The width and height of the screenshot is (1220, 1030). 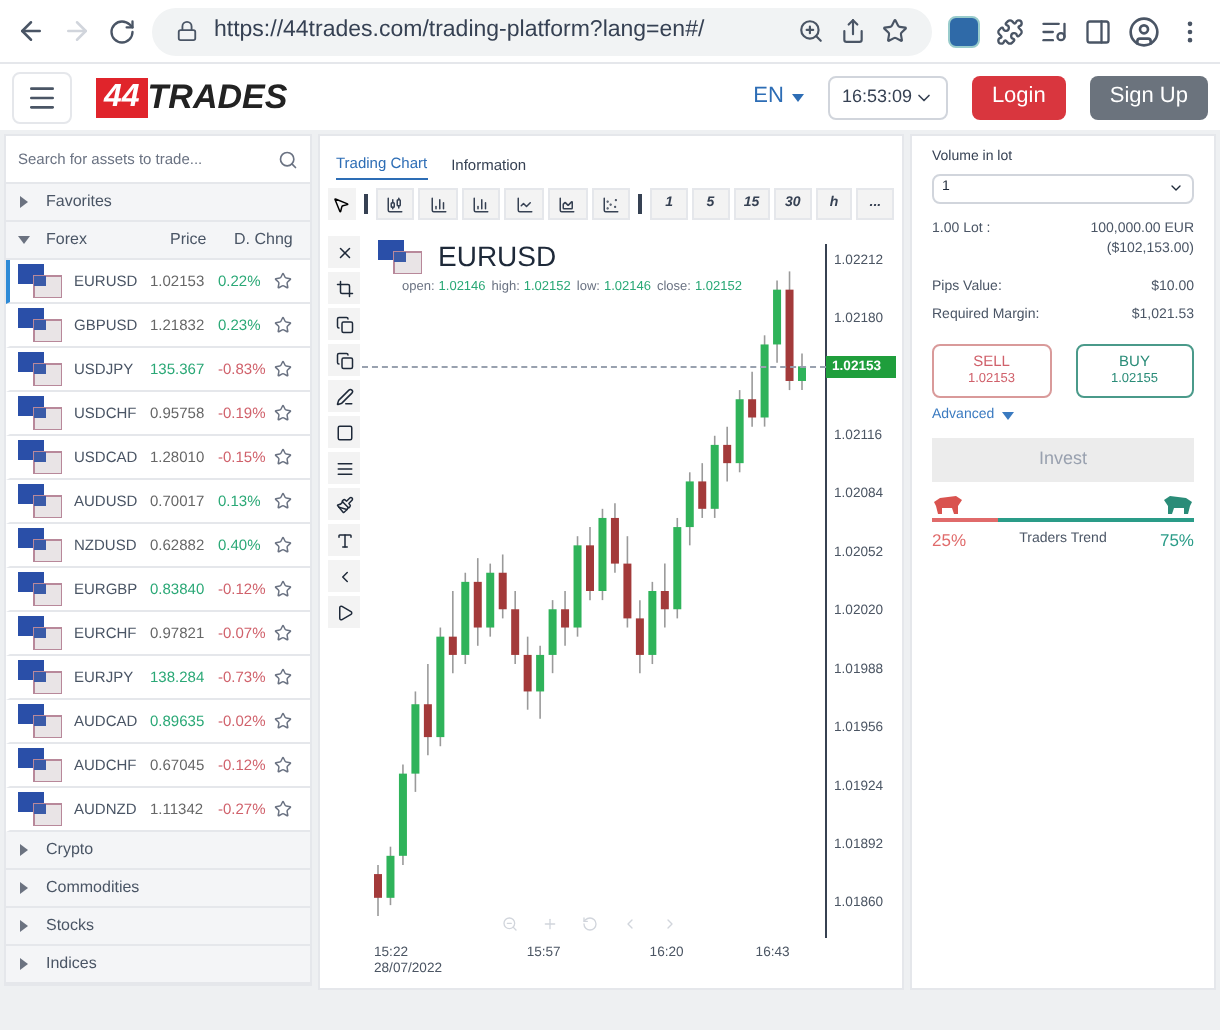 I want to click on login-button: Login, so click(x=1018, y=97).